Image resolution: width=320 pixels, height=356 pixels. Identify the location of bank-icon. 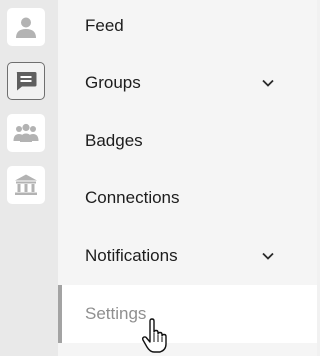
(26, 184).